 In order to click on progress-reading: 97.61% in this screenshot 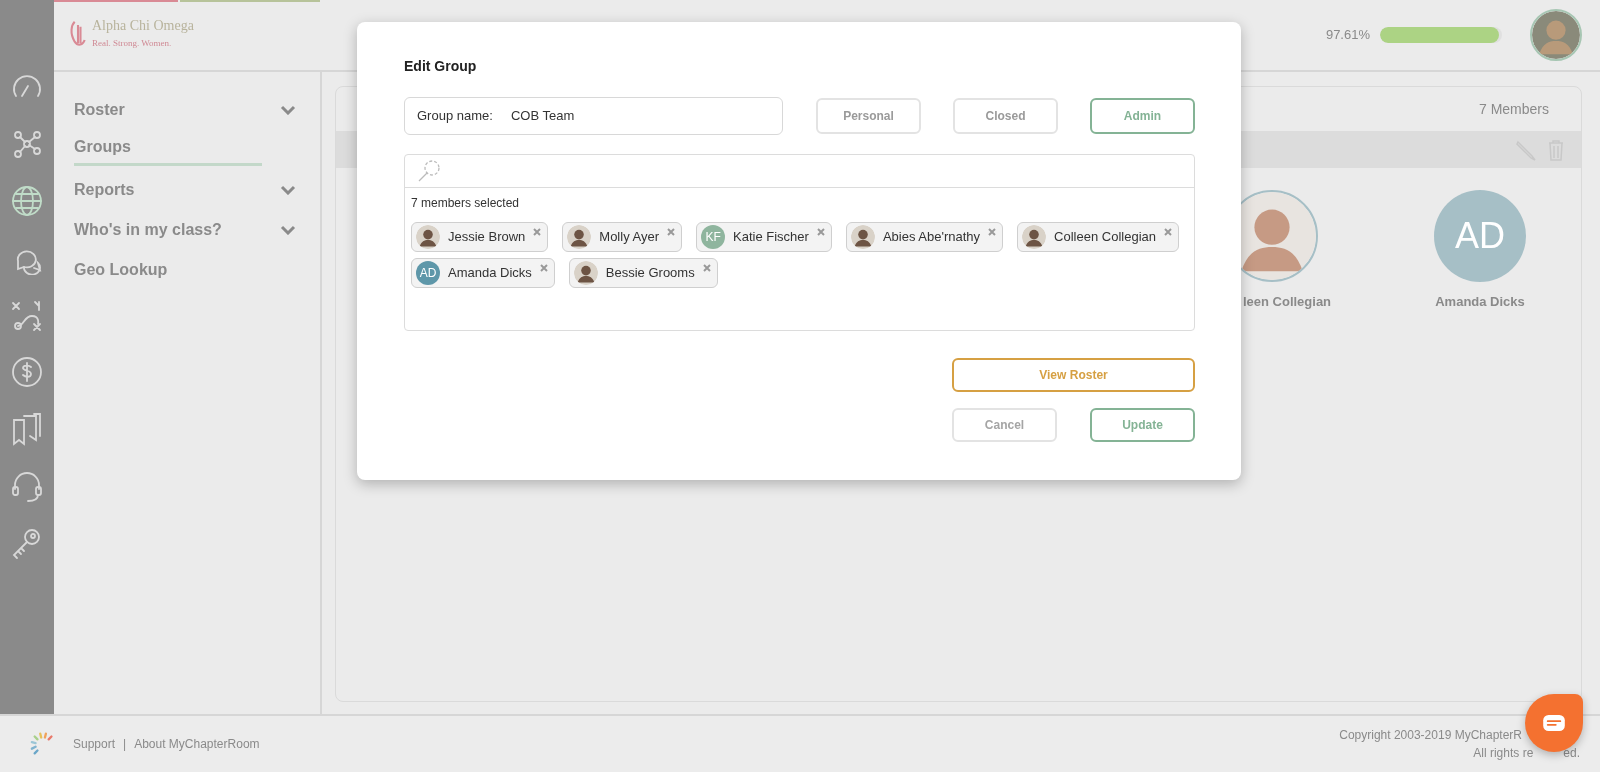, I will do `click(1347, 35)`.